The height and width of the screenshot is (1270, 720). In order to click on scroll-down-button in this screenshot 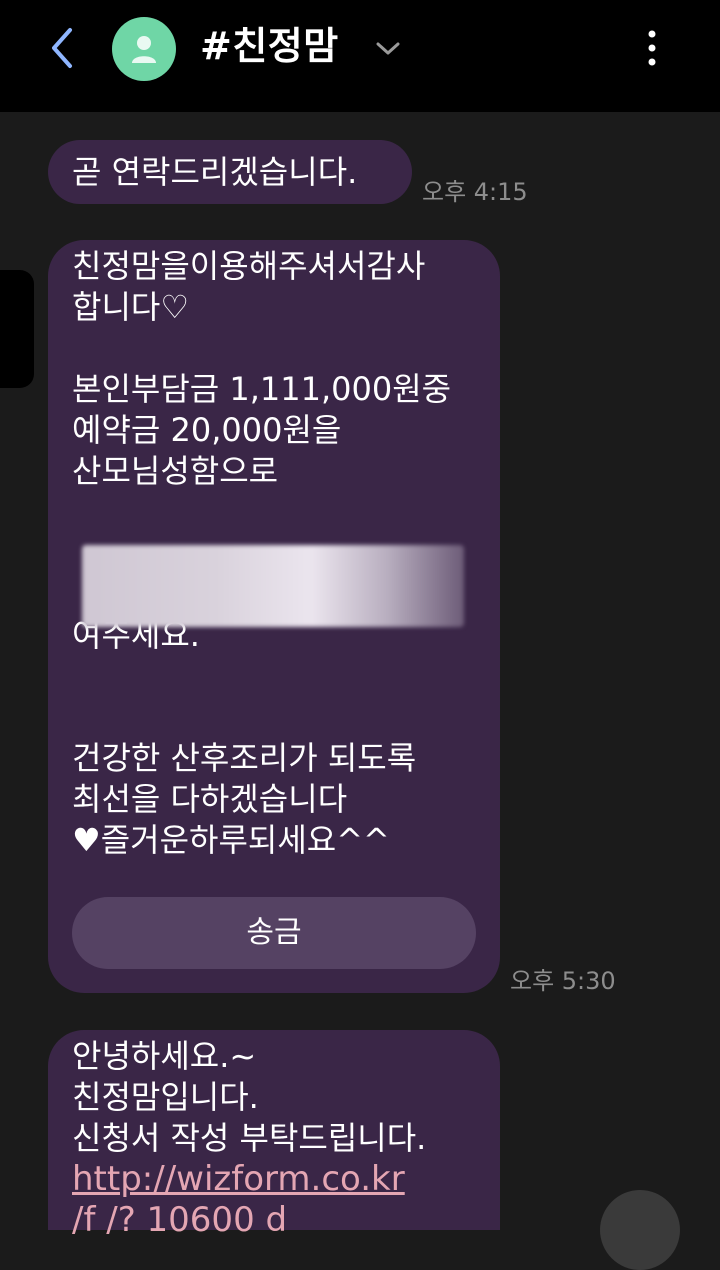, I will do `click(640, 1230)`.